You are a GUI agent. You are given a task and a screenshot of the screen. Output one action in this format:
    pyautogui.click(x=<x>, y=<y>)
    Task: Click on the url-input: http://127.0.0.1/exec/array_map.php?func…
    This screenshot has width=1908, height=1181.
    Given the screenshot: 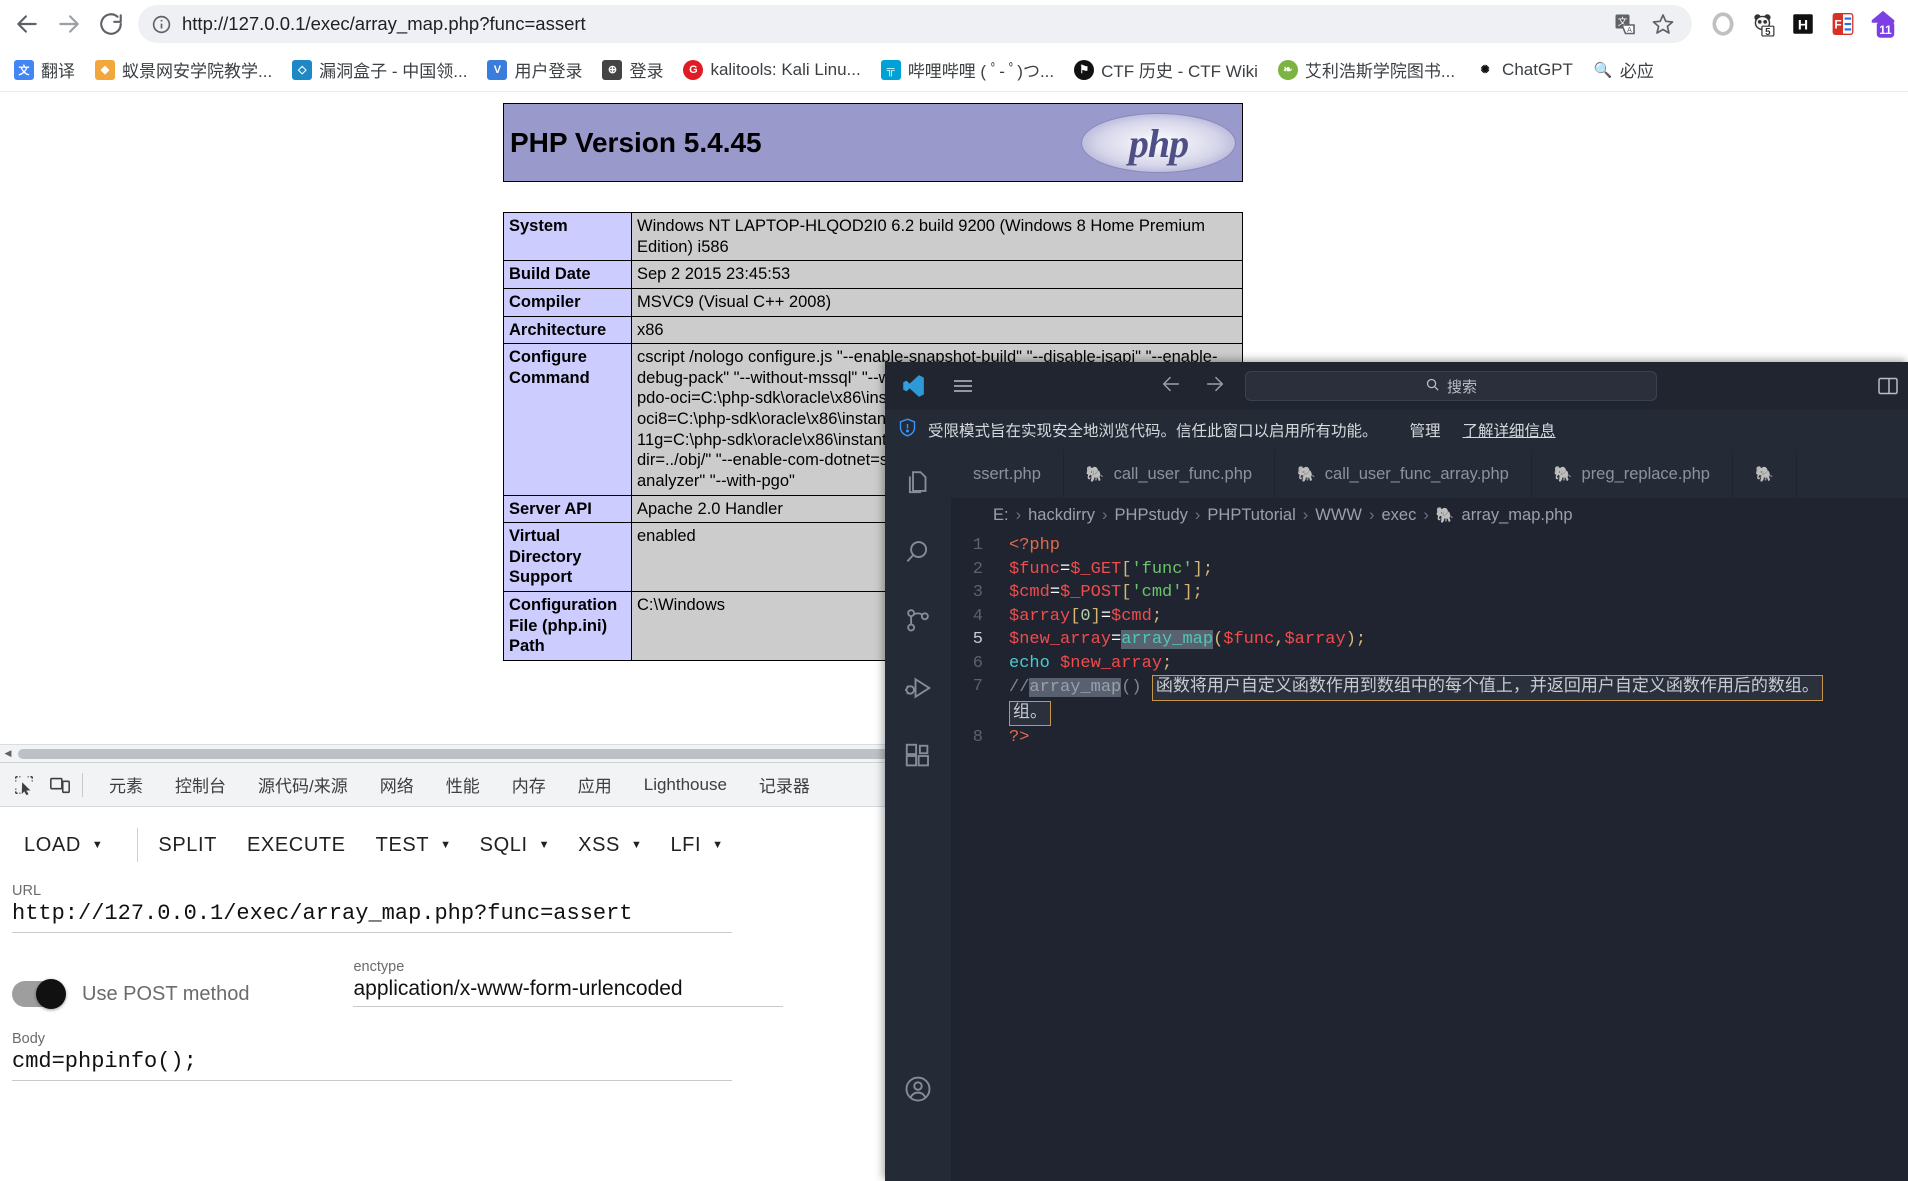 What is the action you would take?
    pyautogui.click(x=372, y=917)
    